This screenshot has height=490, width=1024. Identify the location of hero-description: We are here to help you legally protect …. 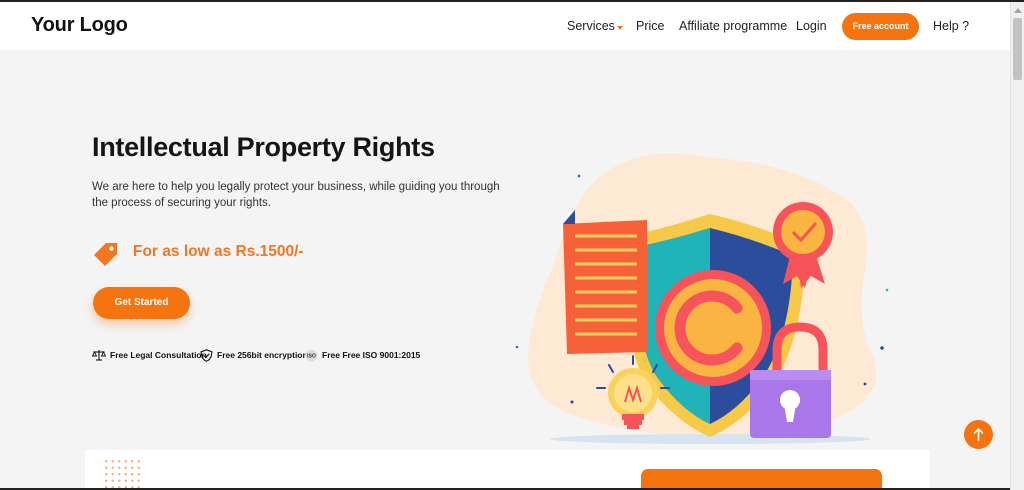
(296, 195).